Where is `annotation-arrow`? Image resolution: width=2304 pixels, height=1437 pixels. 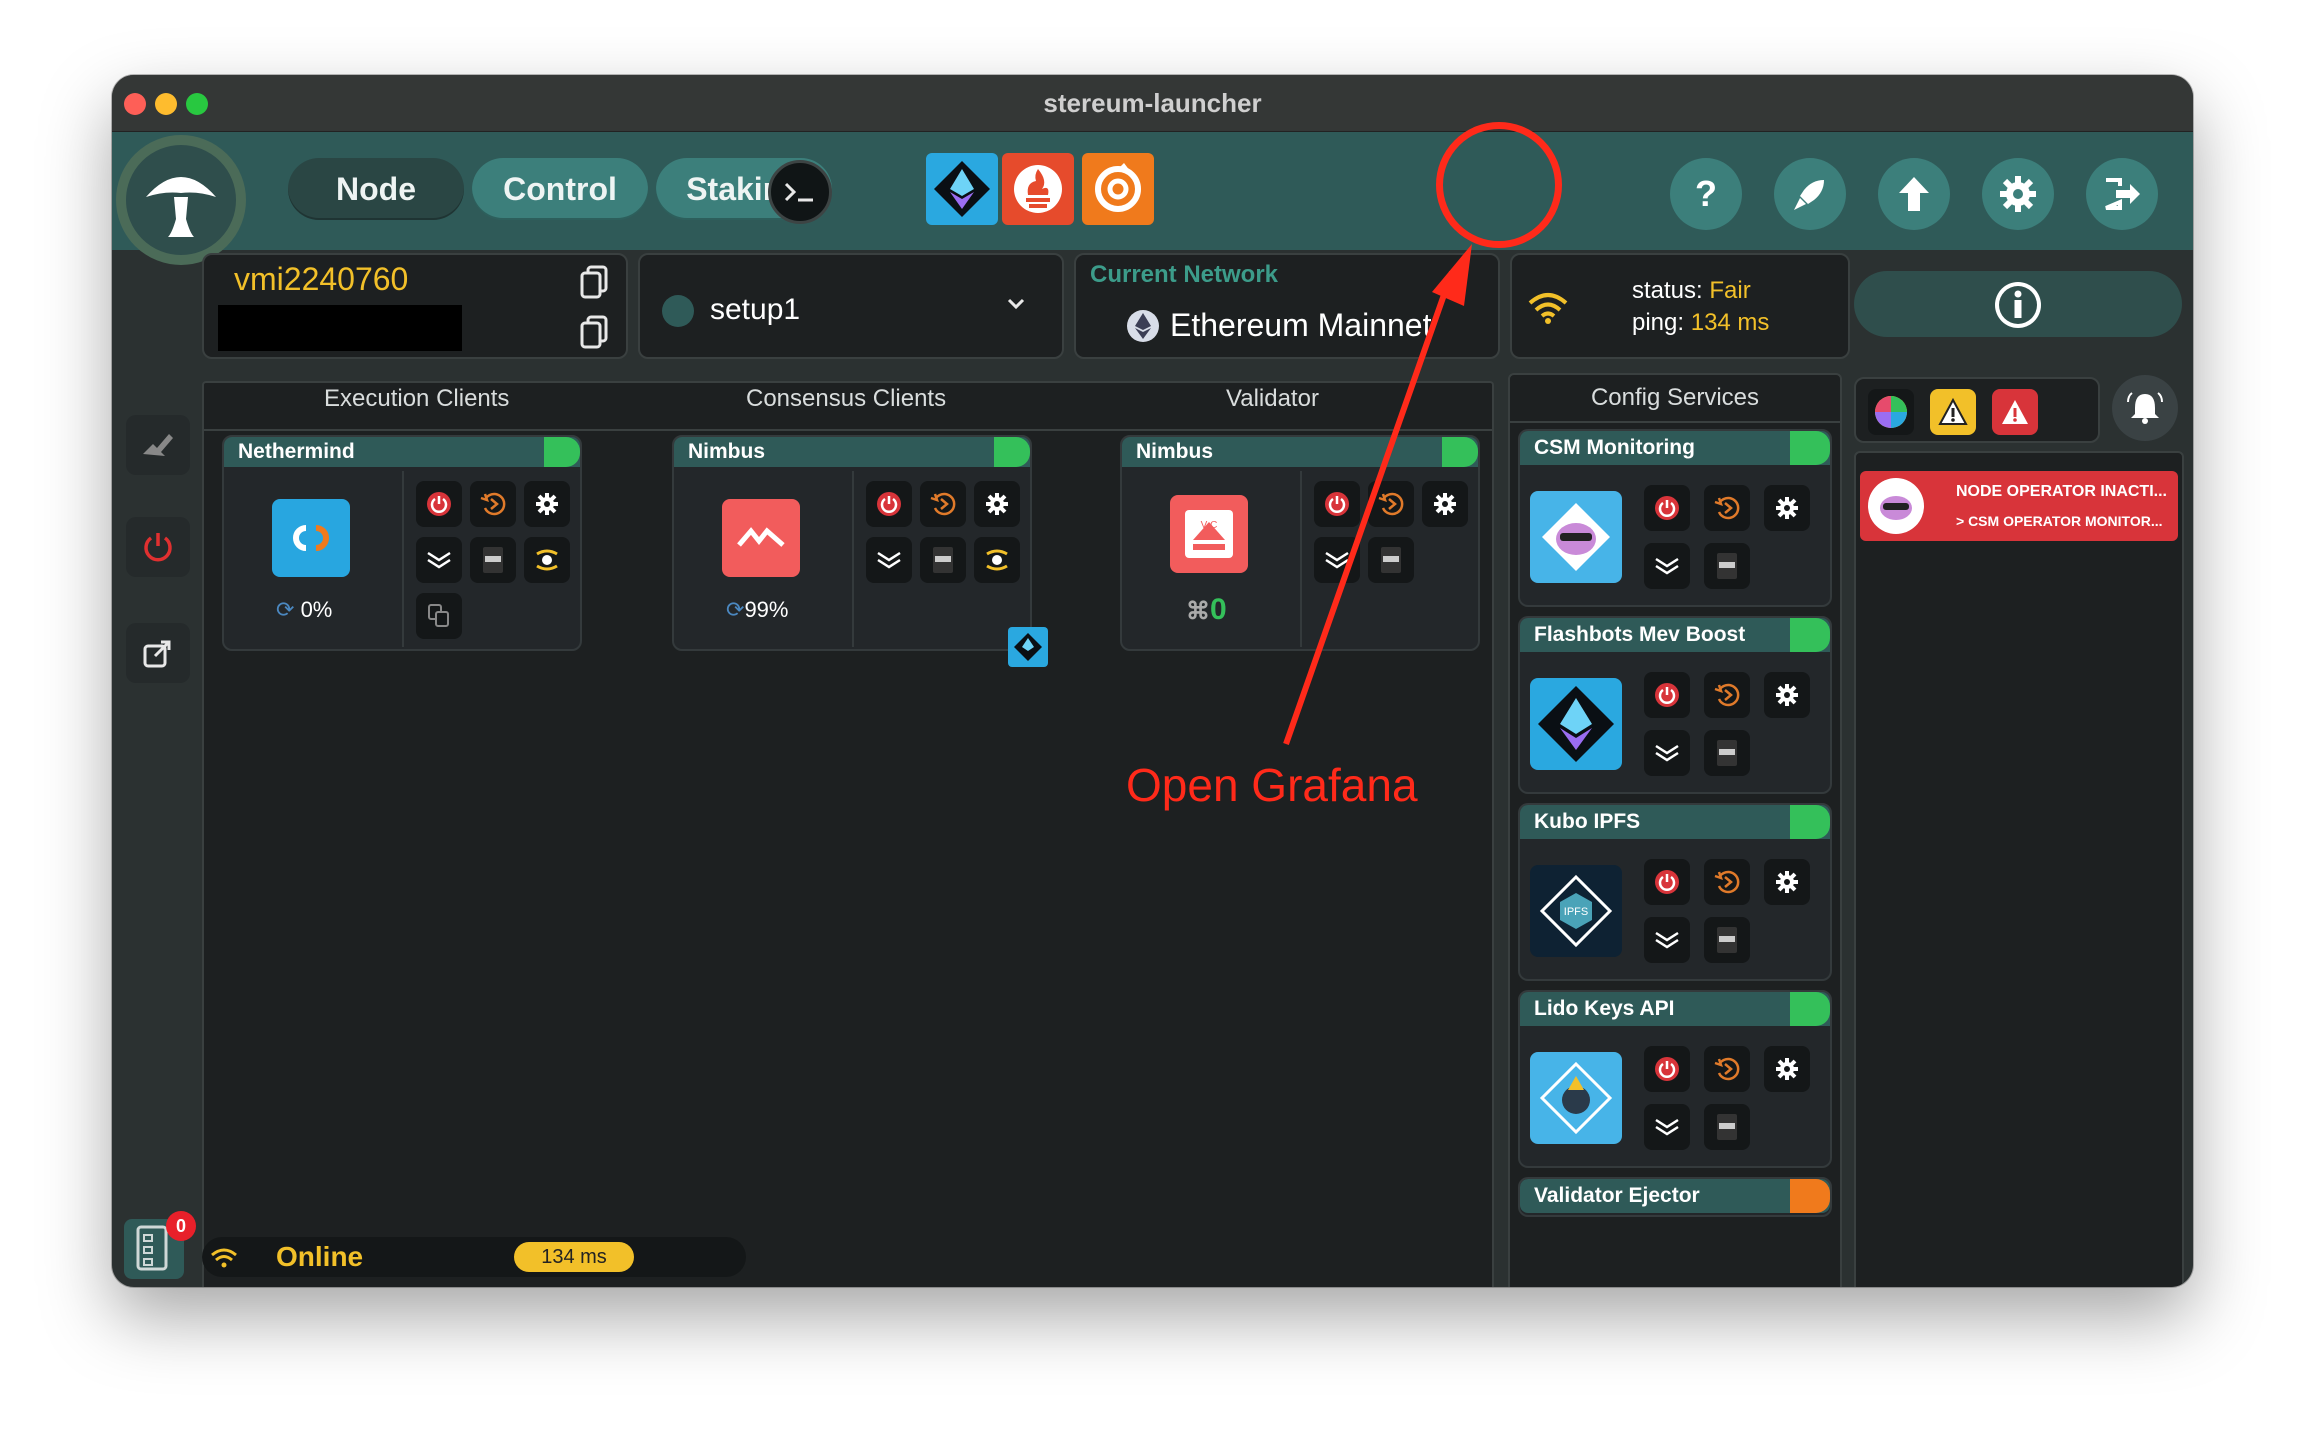 annotation-arrow is located at coordinates (1377, 494).